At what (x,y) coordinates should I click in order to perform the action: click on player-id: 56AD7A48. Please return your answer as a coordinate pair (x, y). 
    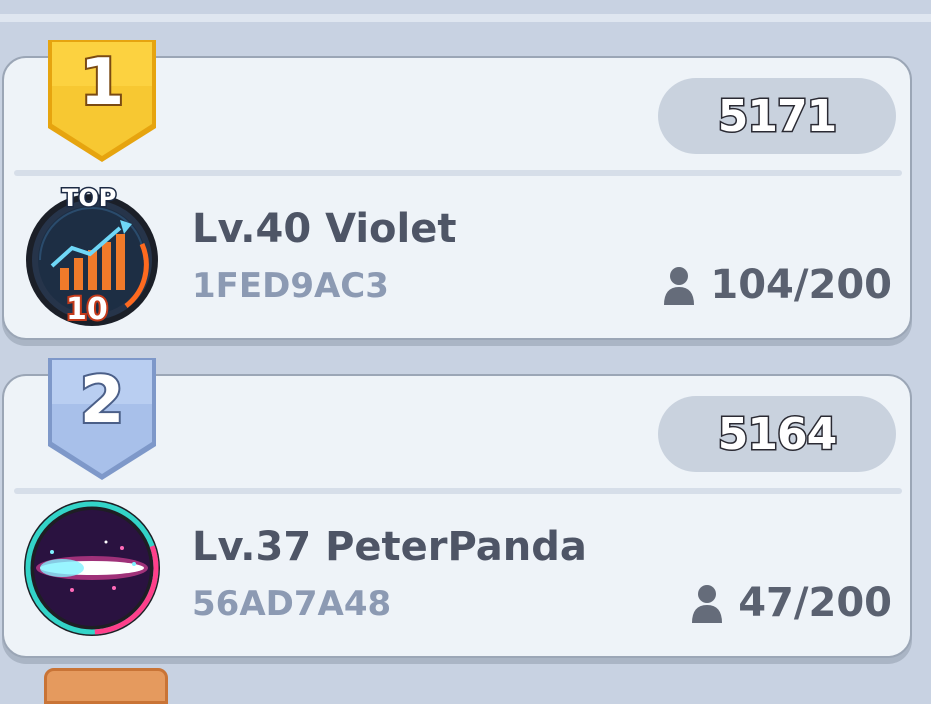
    Looking at the image, I should click on (292, 604).